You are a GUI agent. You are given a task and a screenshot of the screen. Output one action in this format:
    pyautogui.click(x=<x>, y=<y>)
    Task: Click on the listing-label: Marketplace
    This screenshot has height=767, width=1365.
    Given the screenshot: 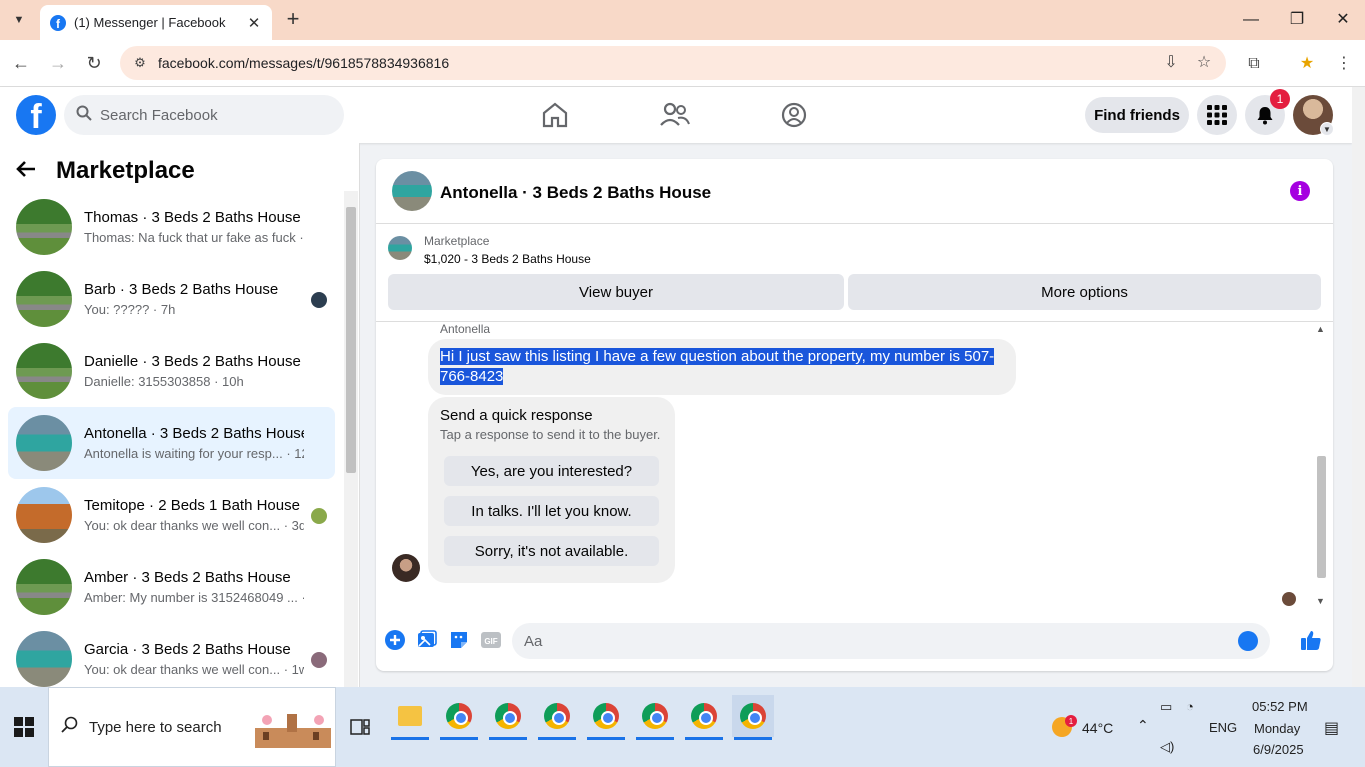 What is the action you would take?
    pyautogui.click(x=457, y=241)
    